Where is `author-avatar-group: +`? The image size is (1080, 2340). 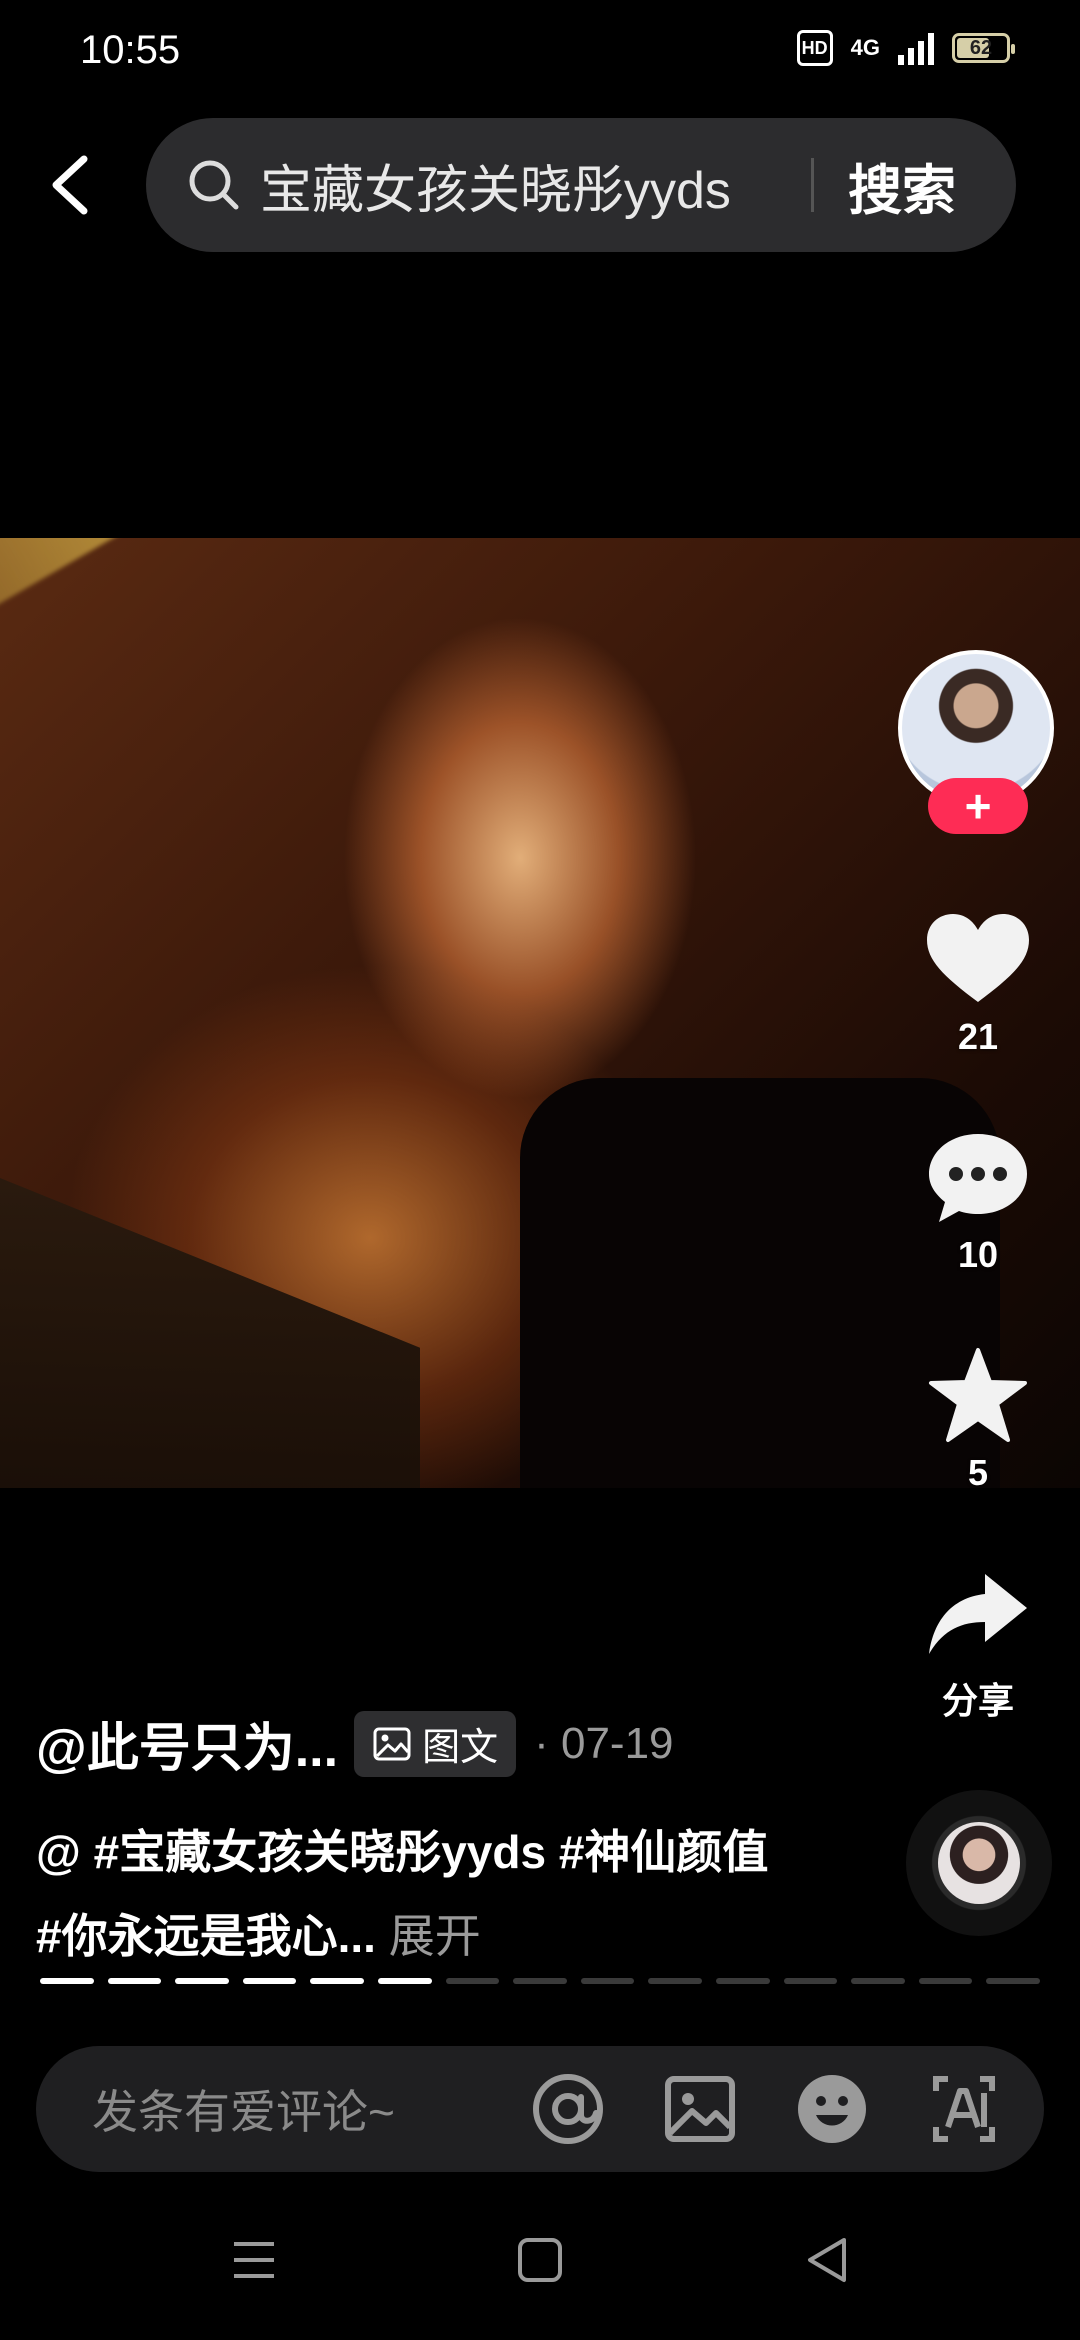
author-avatar-group: + is located at coordinates (978, 742).